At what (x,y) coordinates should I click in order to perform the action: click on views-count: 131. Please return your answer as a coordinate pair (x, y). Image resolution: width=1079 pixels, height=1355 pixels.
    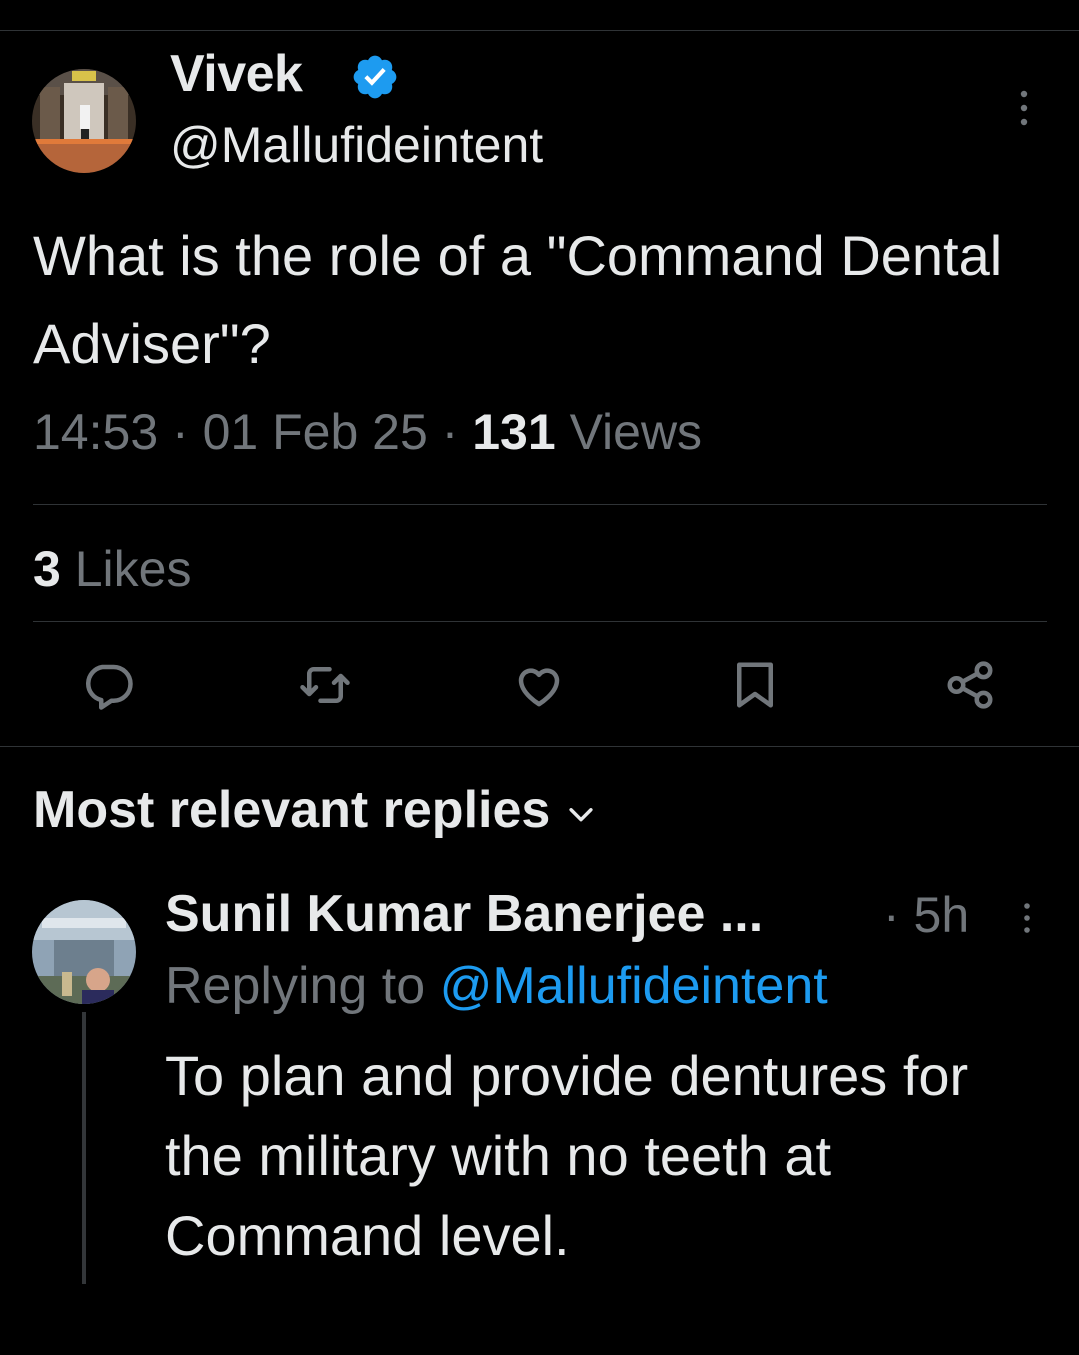
    Looking at the image, I should click on (514, 432).